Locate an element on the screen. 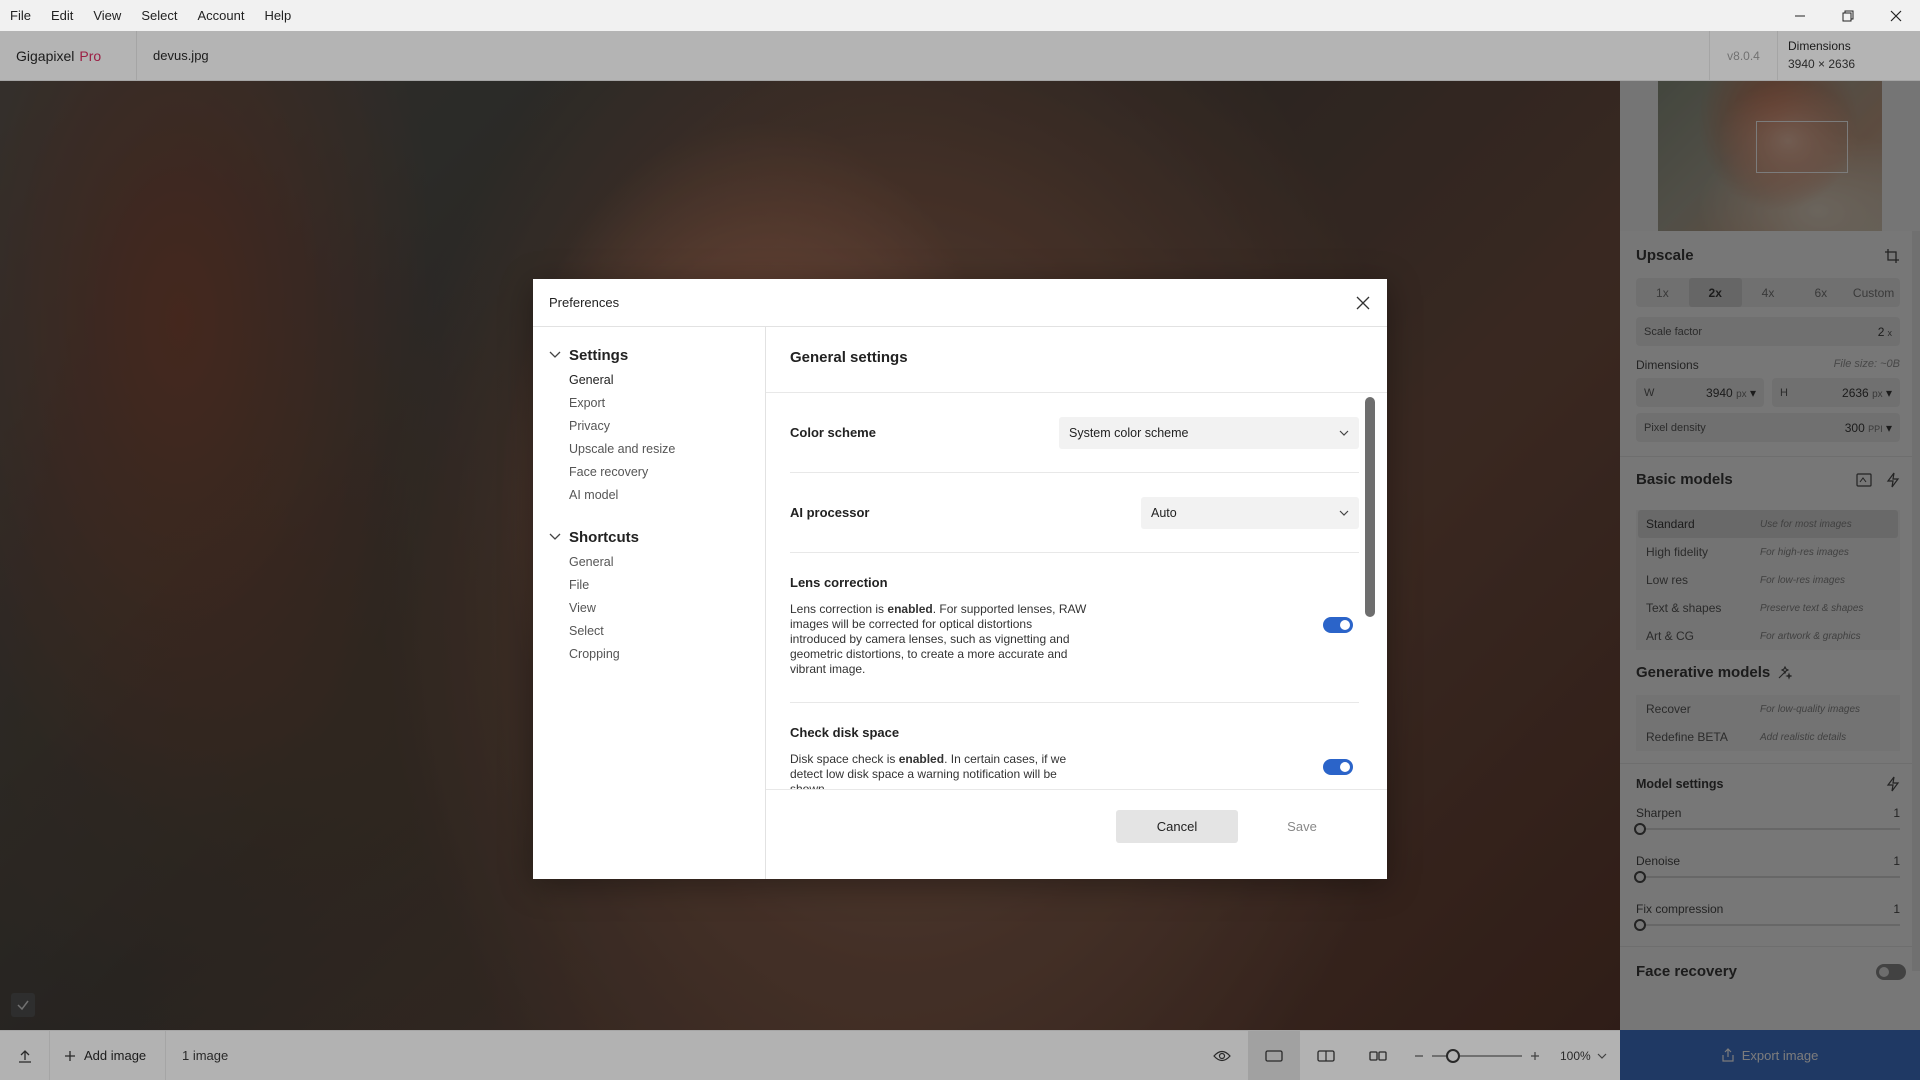 This screenshot has width=1920, height=1080. ai-processor-label: AI processor is located at coordinates (830, 512).